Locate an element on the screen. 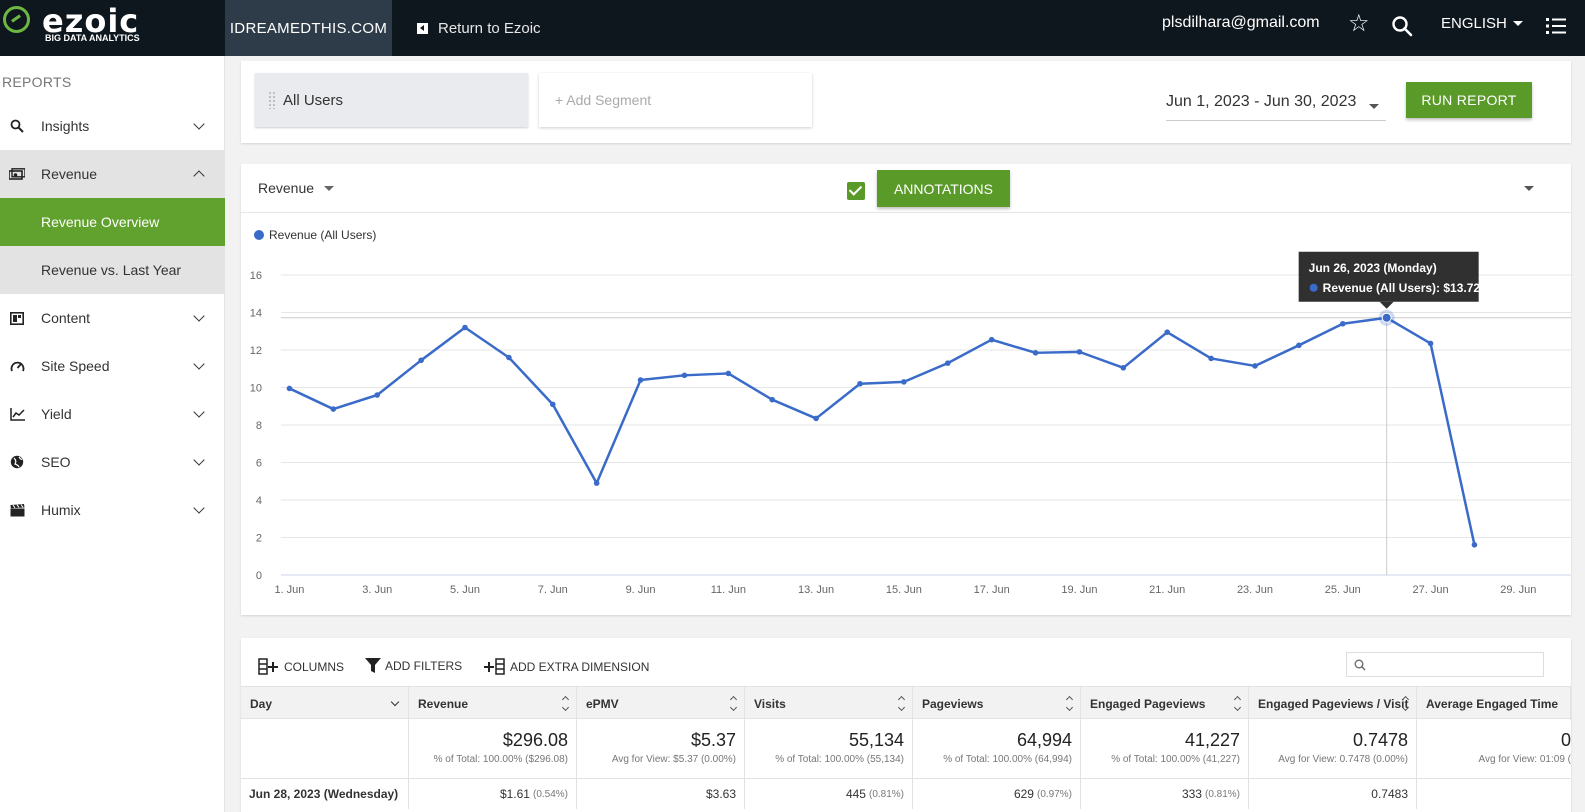  add-filters-label: ADD FILTERS is located at coordinates (424, 666).